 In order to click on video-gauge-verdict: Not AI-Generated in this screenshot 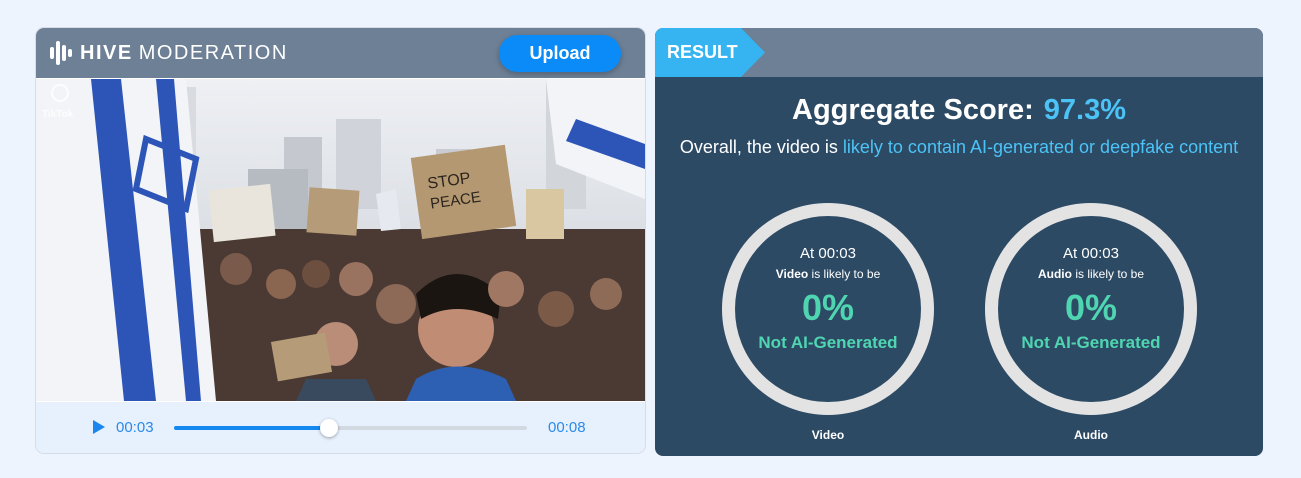, I will do `click(828, 342)`.